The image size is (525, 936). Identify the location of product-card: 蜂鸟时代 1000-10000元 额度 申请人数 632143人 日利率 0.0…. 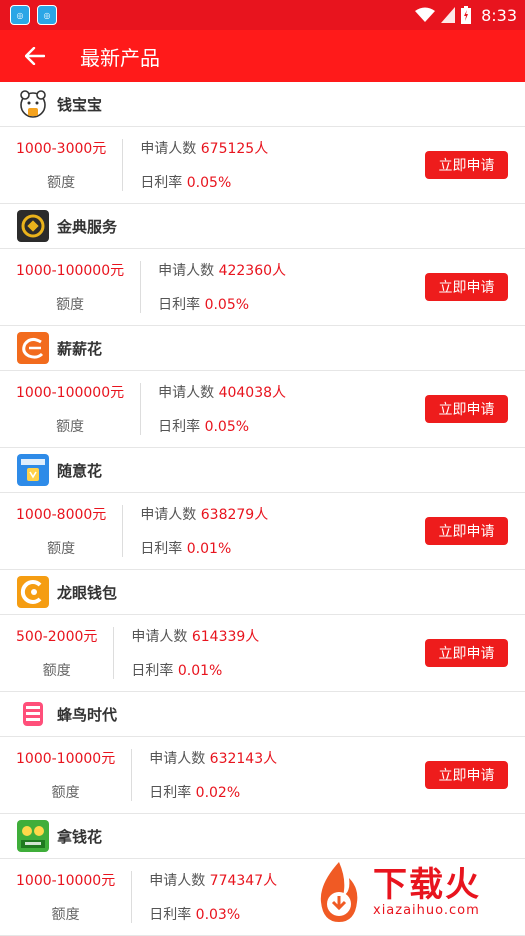
(262, 753).